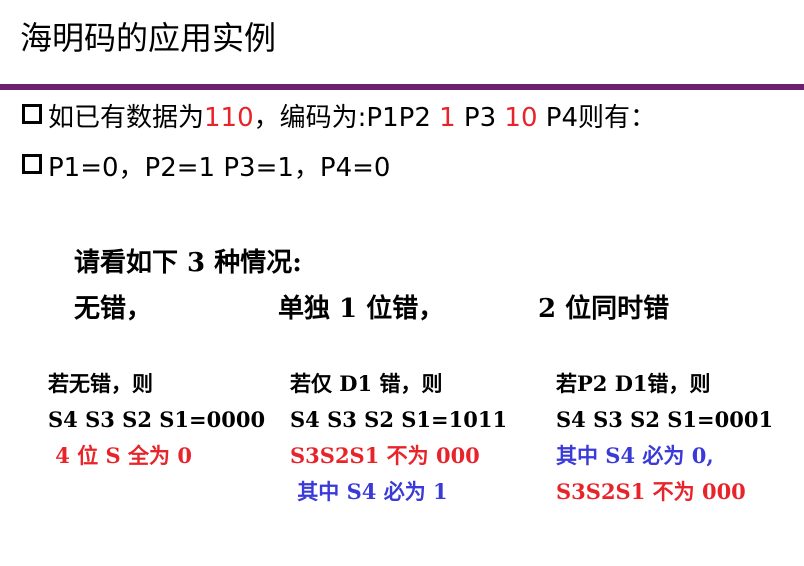  I want to click on col2-conclusion-s4: 其中 S4 必为 1, so click(369, 491).